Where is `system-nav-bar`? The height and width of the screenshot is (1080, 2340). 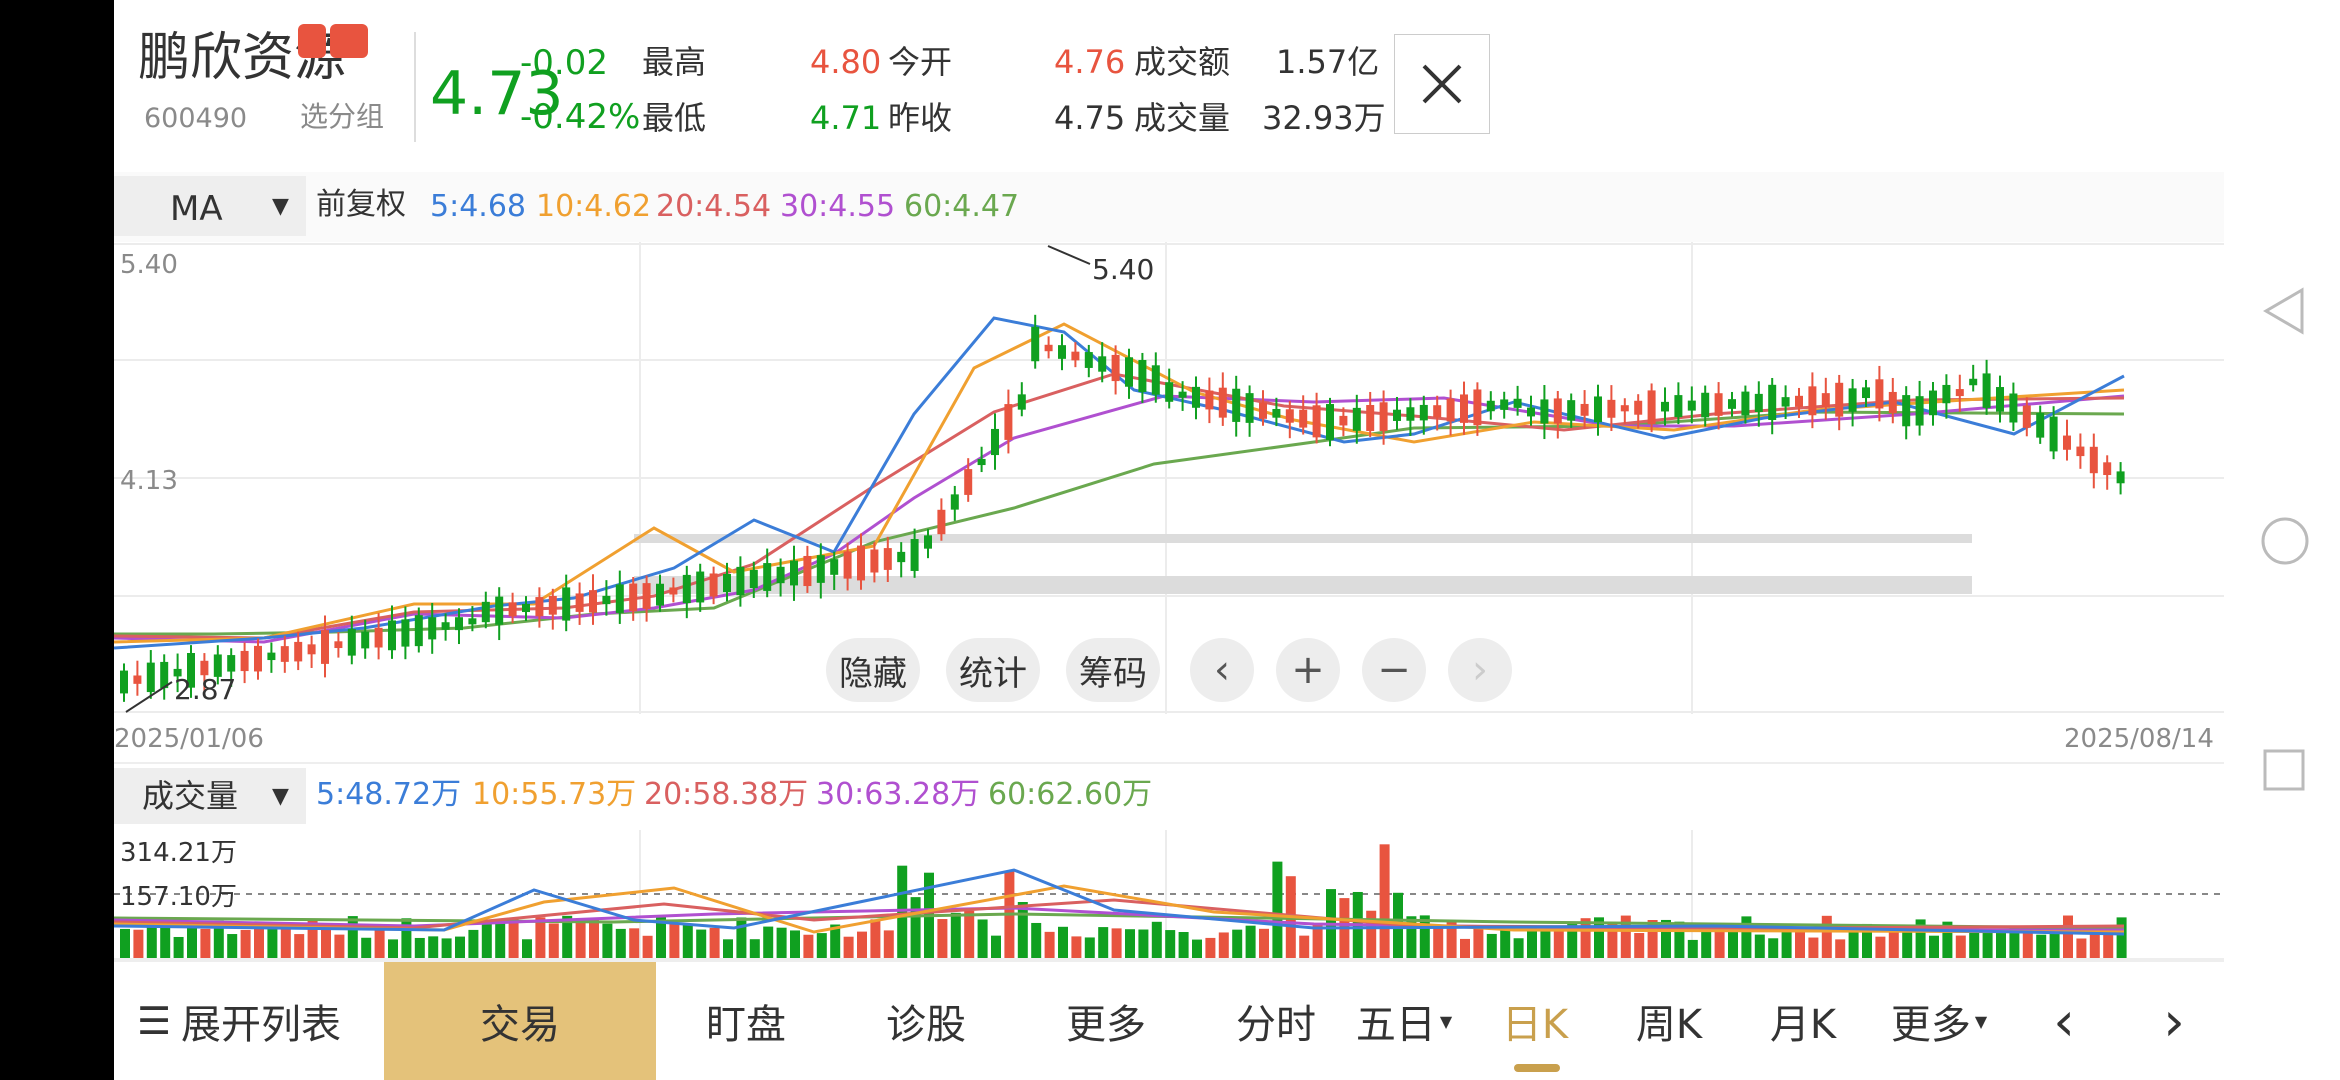 system-nav-bar is located at coordinates (2282, 540).